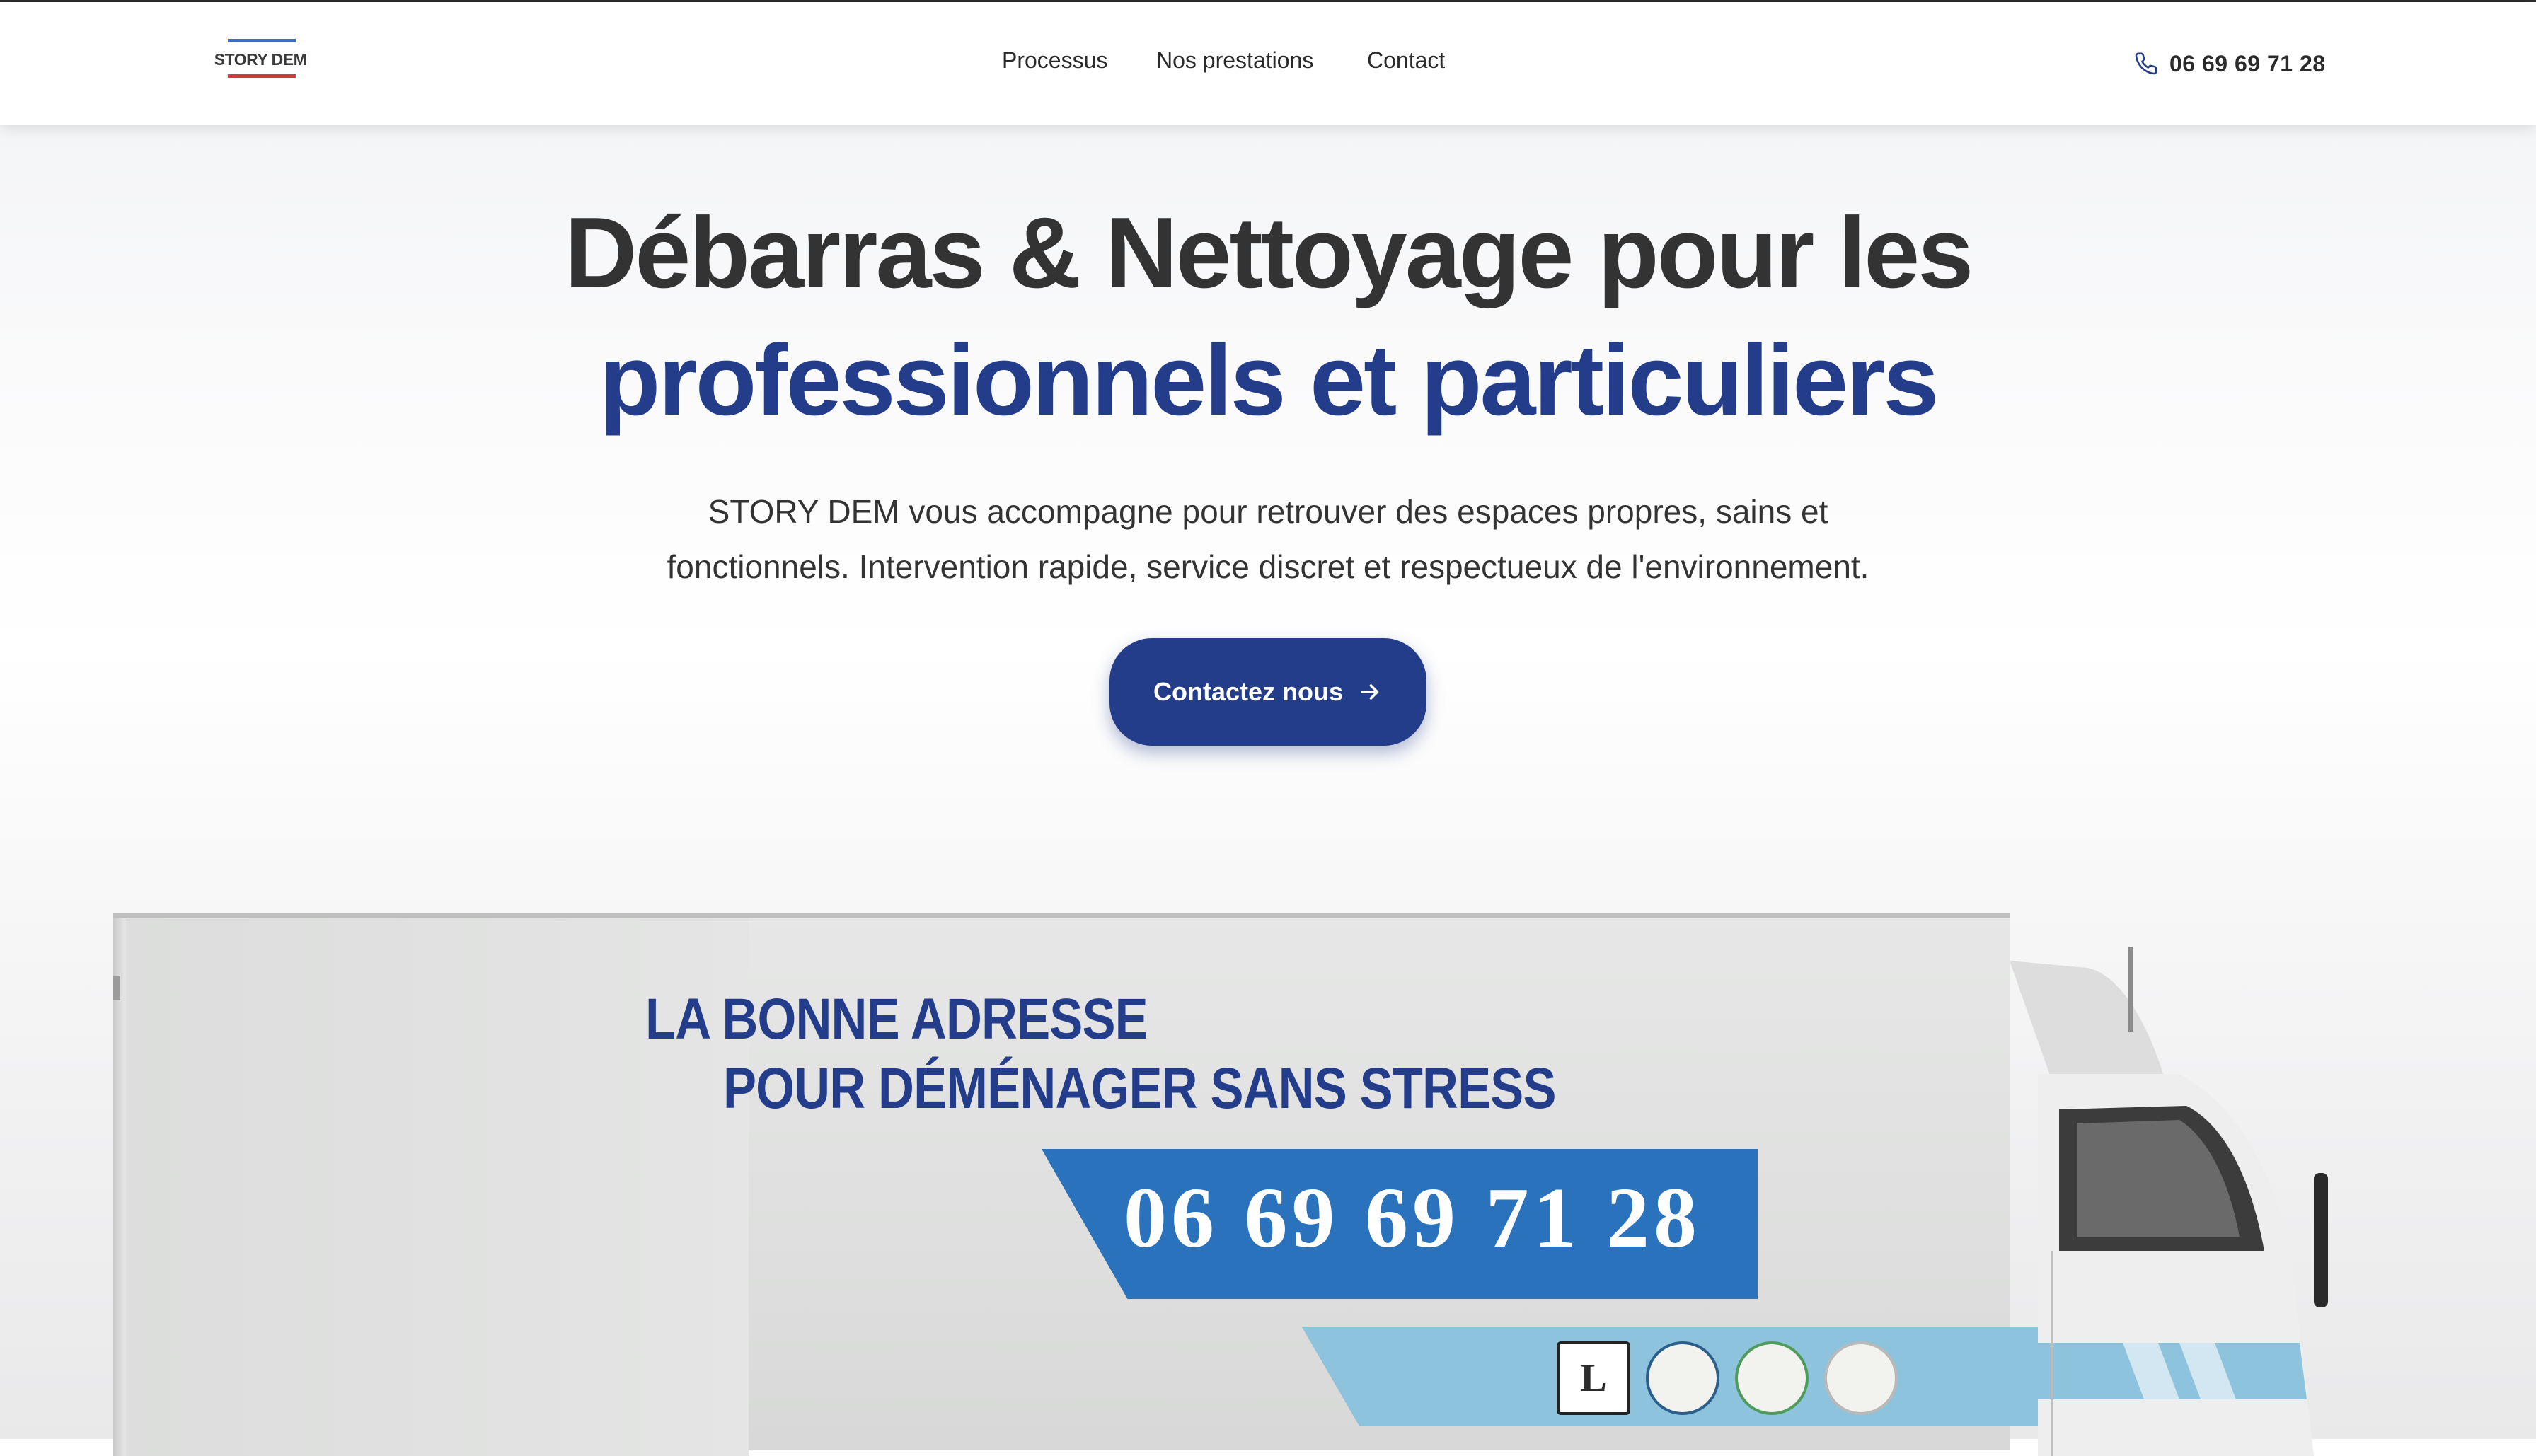  What do you see at coordinates (1861, 1378) in the screenshot?
I see `quality-badge-icon` at bounding box center [1861, 1378].